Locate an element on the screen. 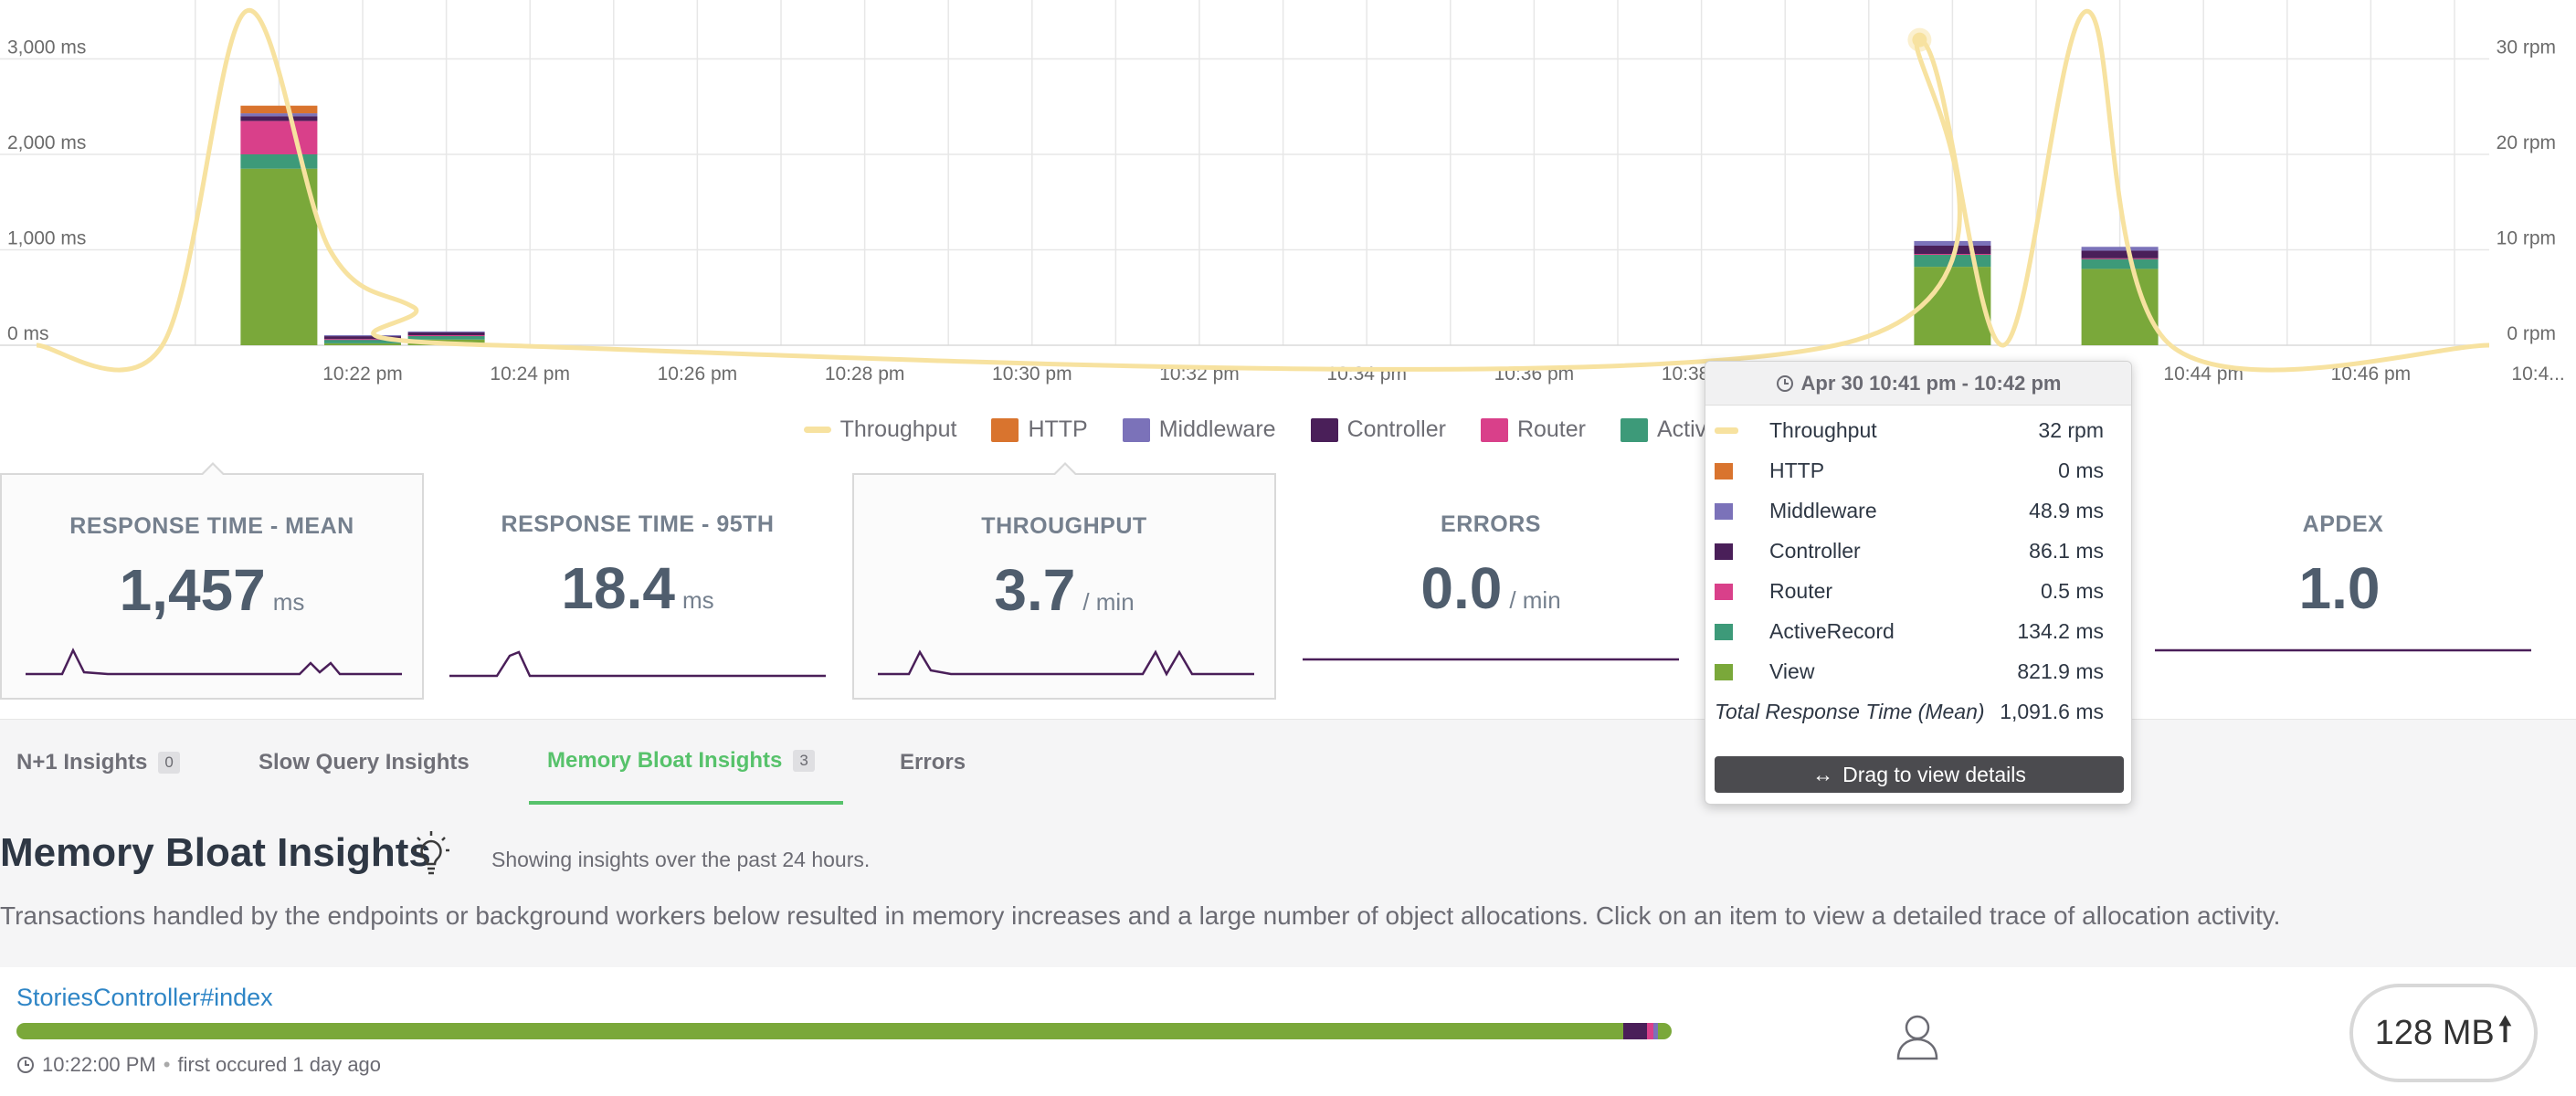 The width and height of the screenshot is (2576, 1096). tooltip-series-name: Middleware is located at coordinates (1823, 510).